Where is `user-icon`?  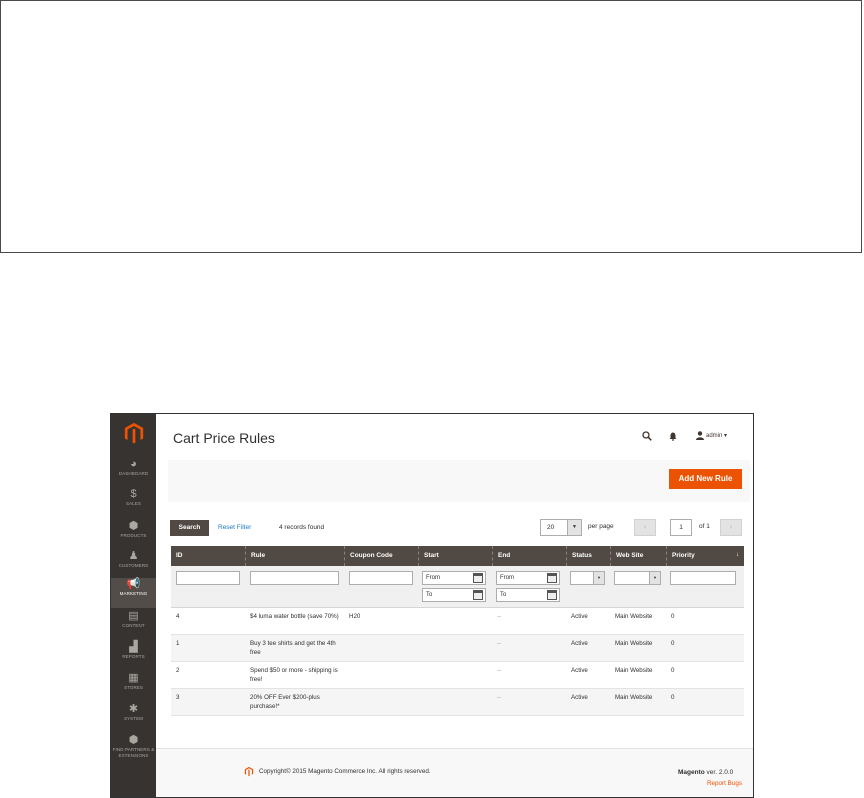 user-icon is located at coordinates (700, 435).